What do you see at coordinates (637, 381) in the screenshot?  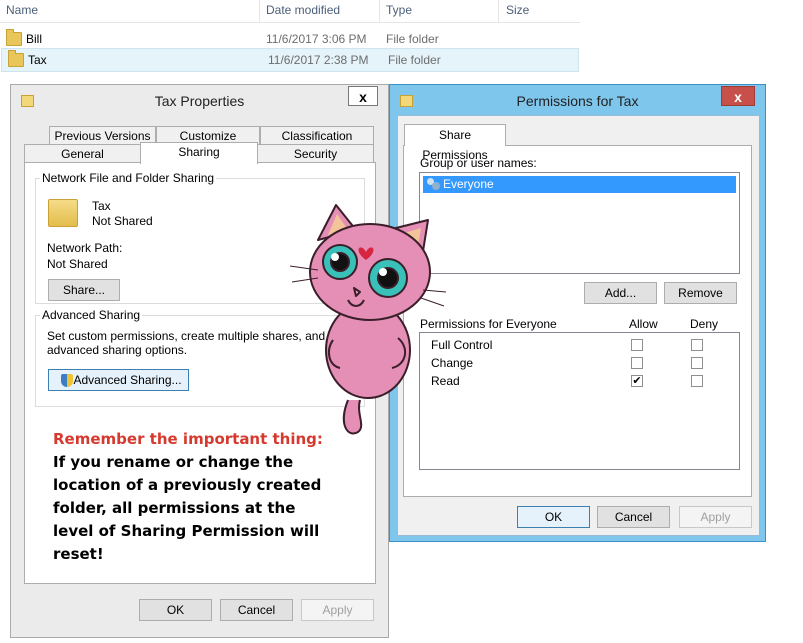 I see `allow-read-checkbox: ✔` at bounding box center [637, 381].